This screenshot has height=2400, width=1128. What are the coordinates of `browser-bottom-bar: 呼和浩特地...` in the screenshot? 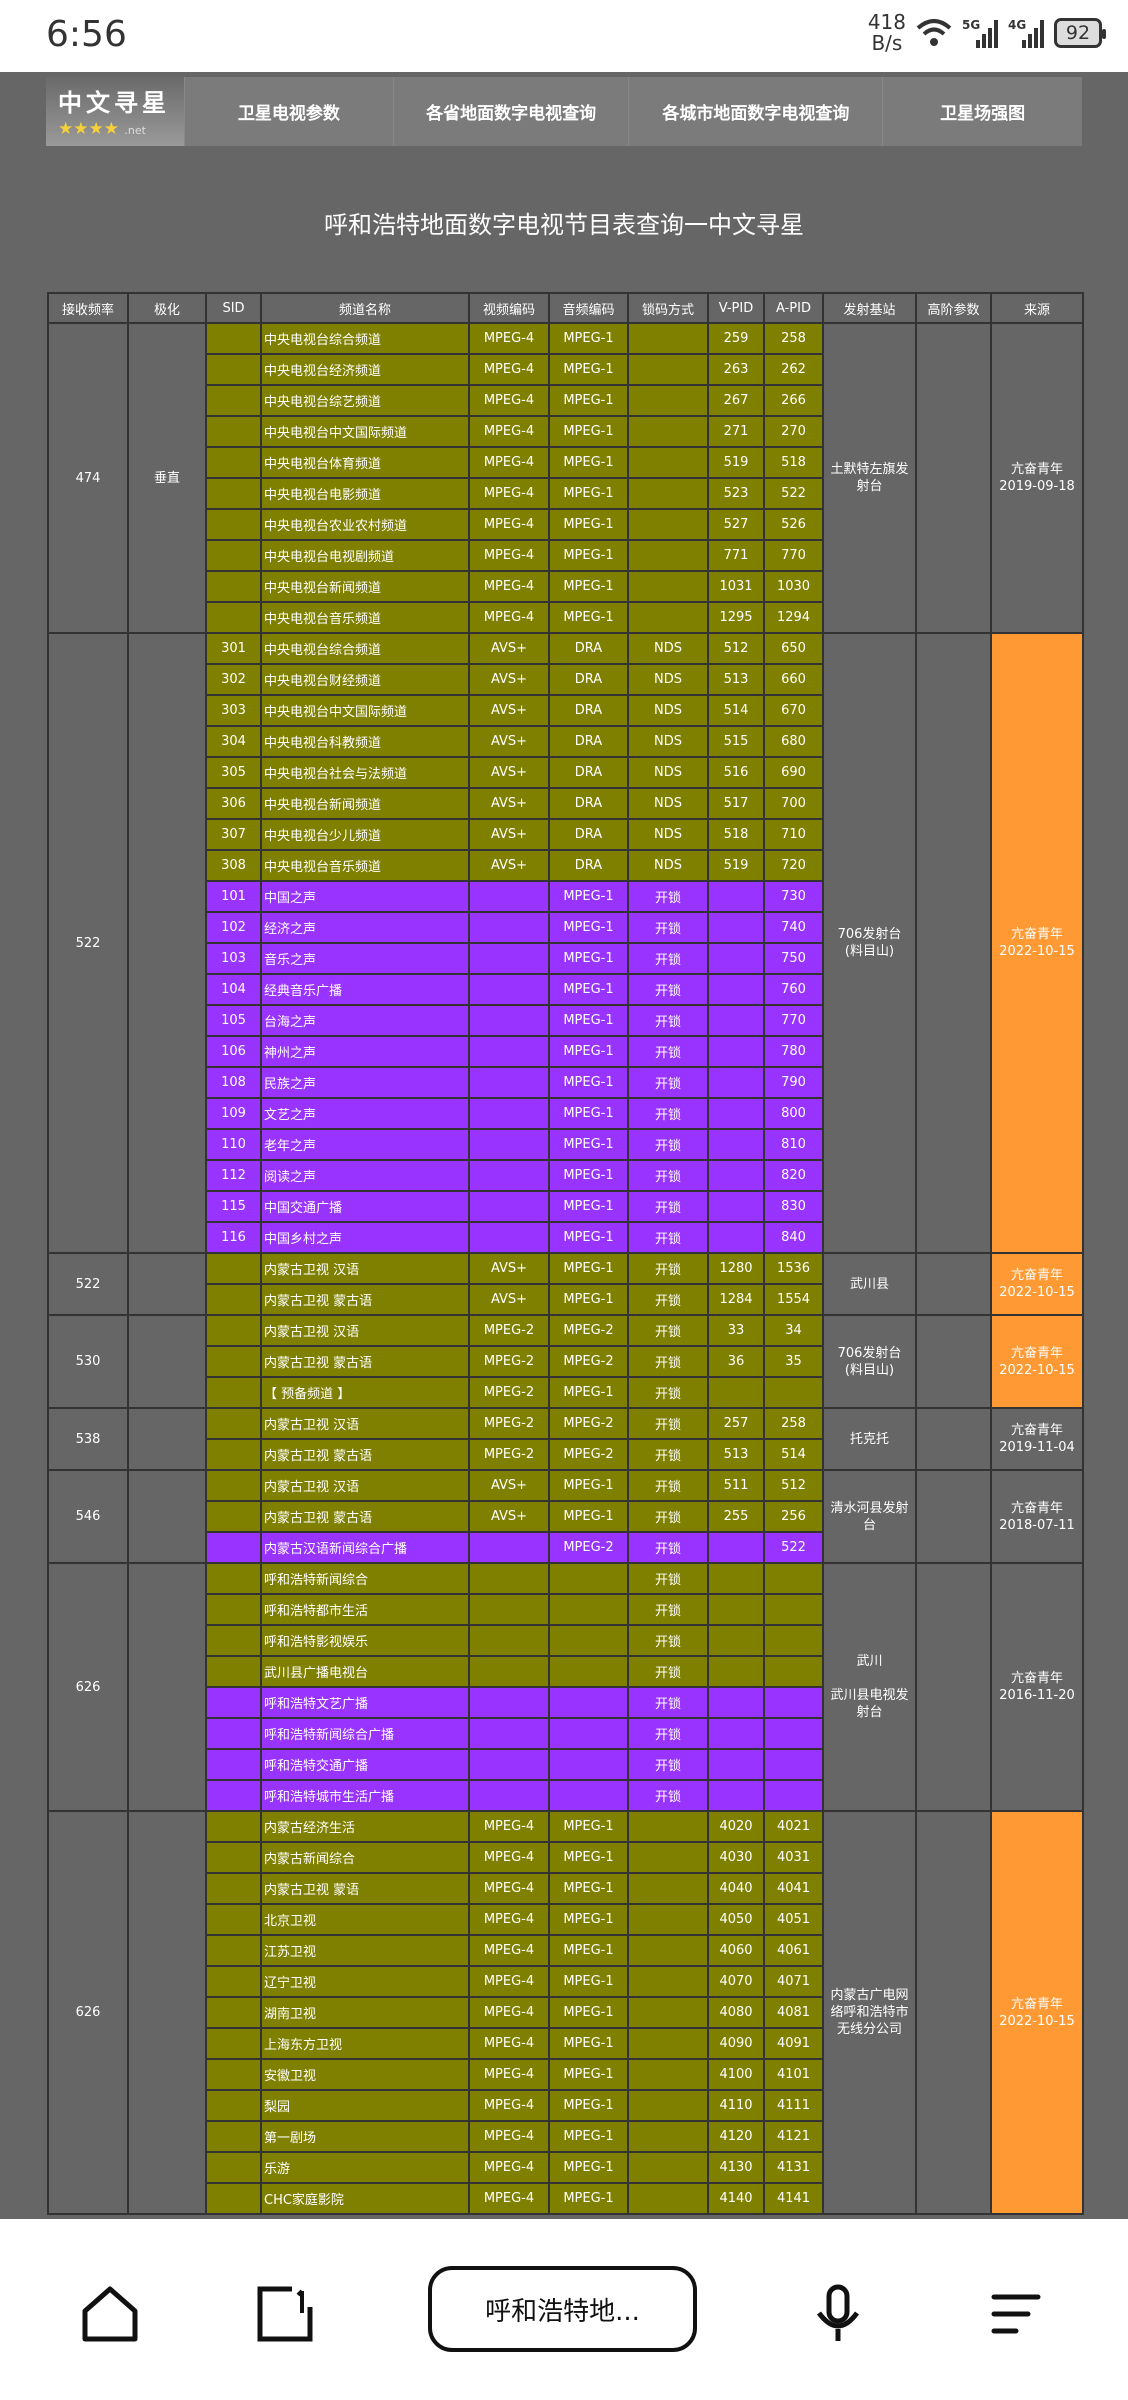 It's located at (564, 2309).